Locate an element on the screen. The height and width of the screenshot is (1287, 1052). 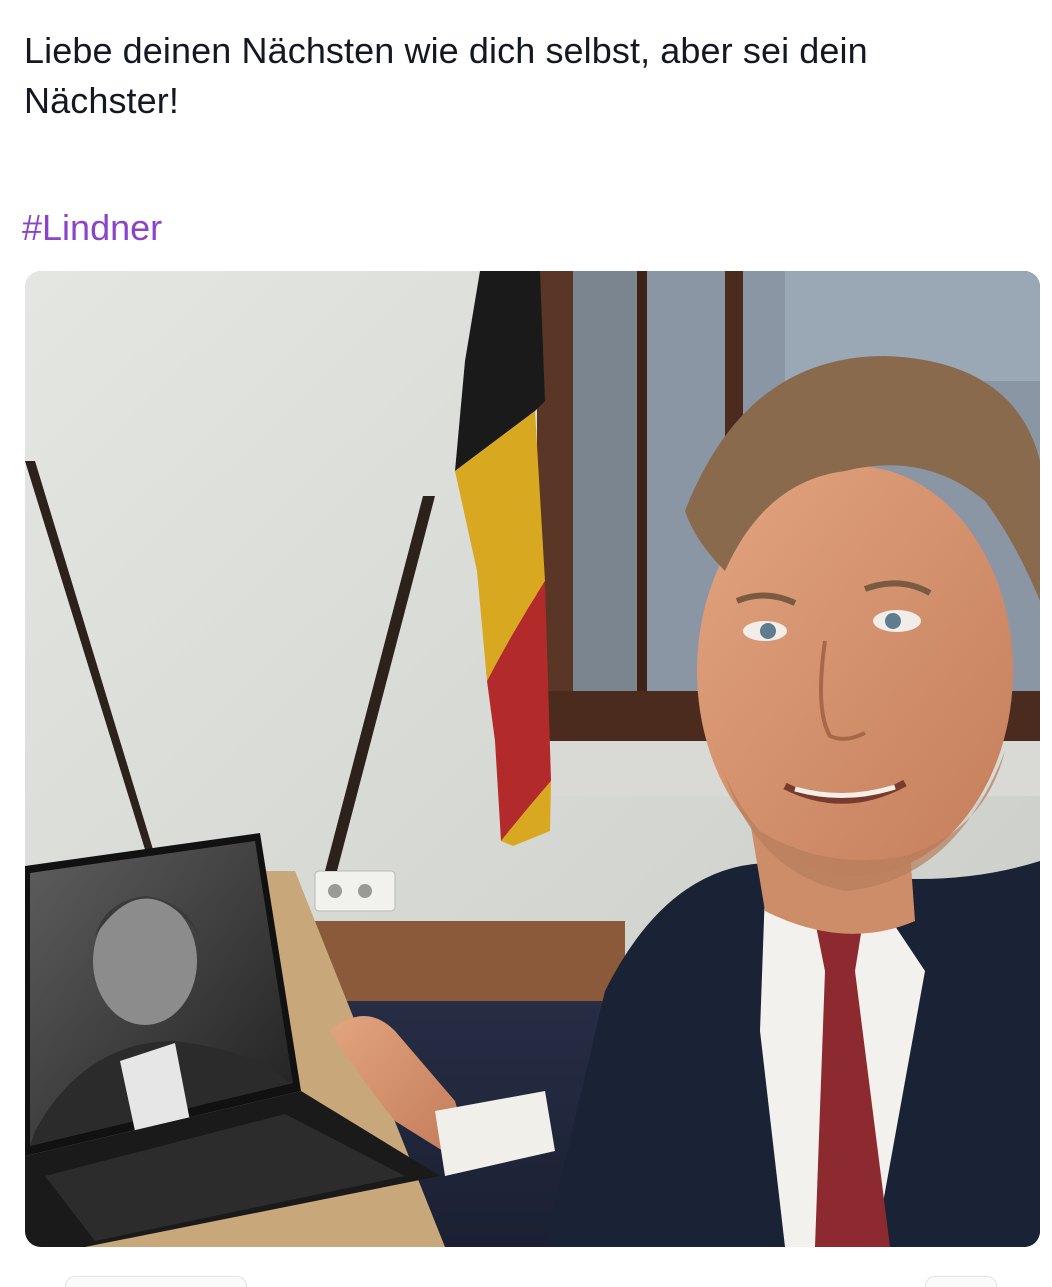
hashtag-link: #Lindner is located at coordinates (92, 228).